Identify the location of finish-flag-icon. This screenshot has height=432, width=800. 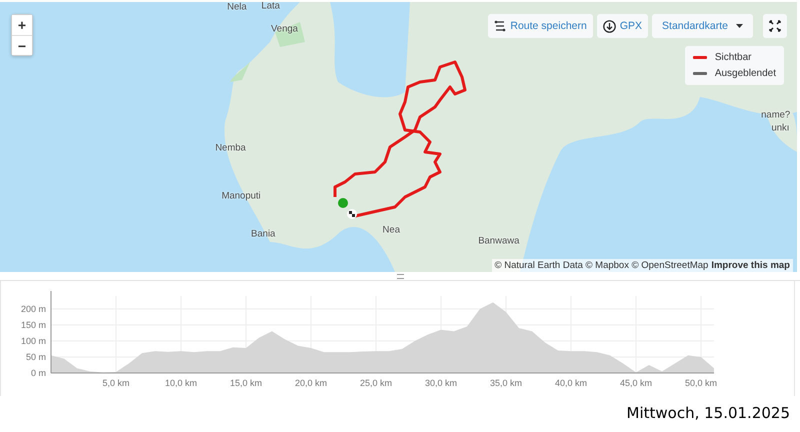
(352, 214).